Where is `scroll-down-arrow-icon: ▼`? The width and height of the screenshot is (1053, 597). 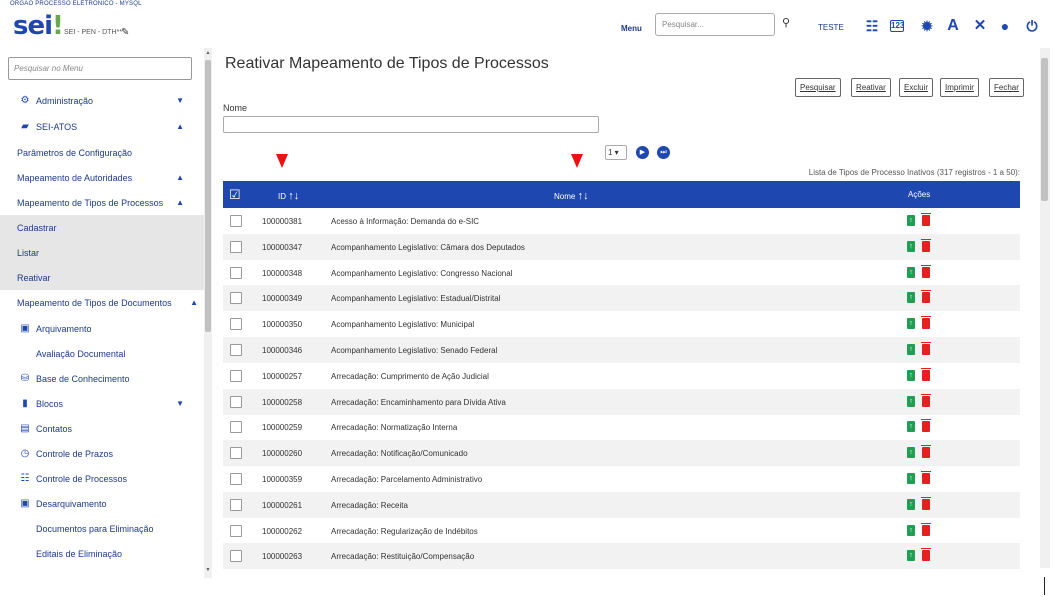
scroll-down-arrow-icon: ▼ is located at coordinates (208, 570).